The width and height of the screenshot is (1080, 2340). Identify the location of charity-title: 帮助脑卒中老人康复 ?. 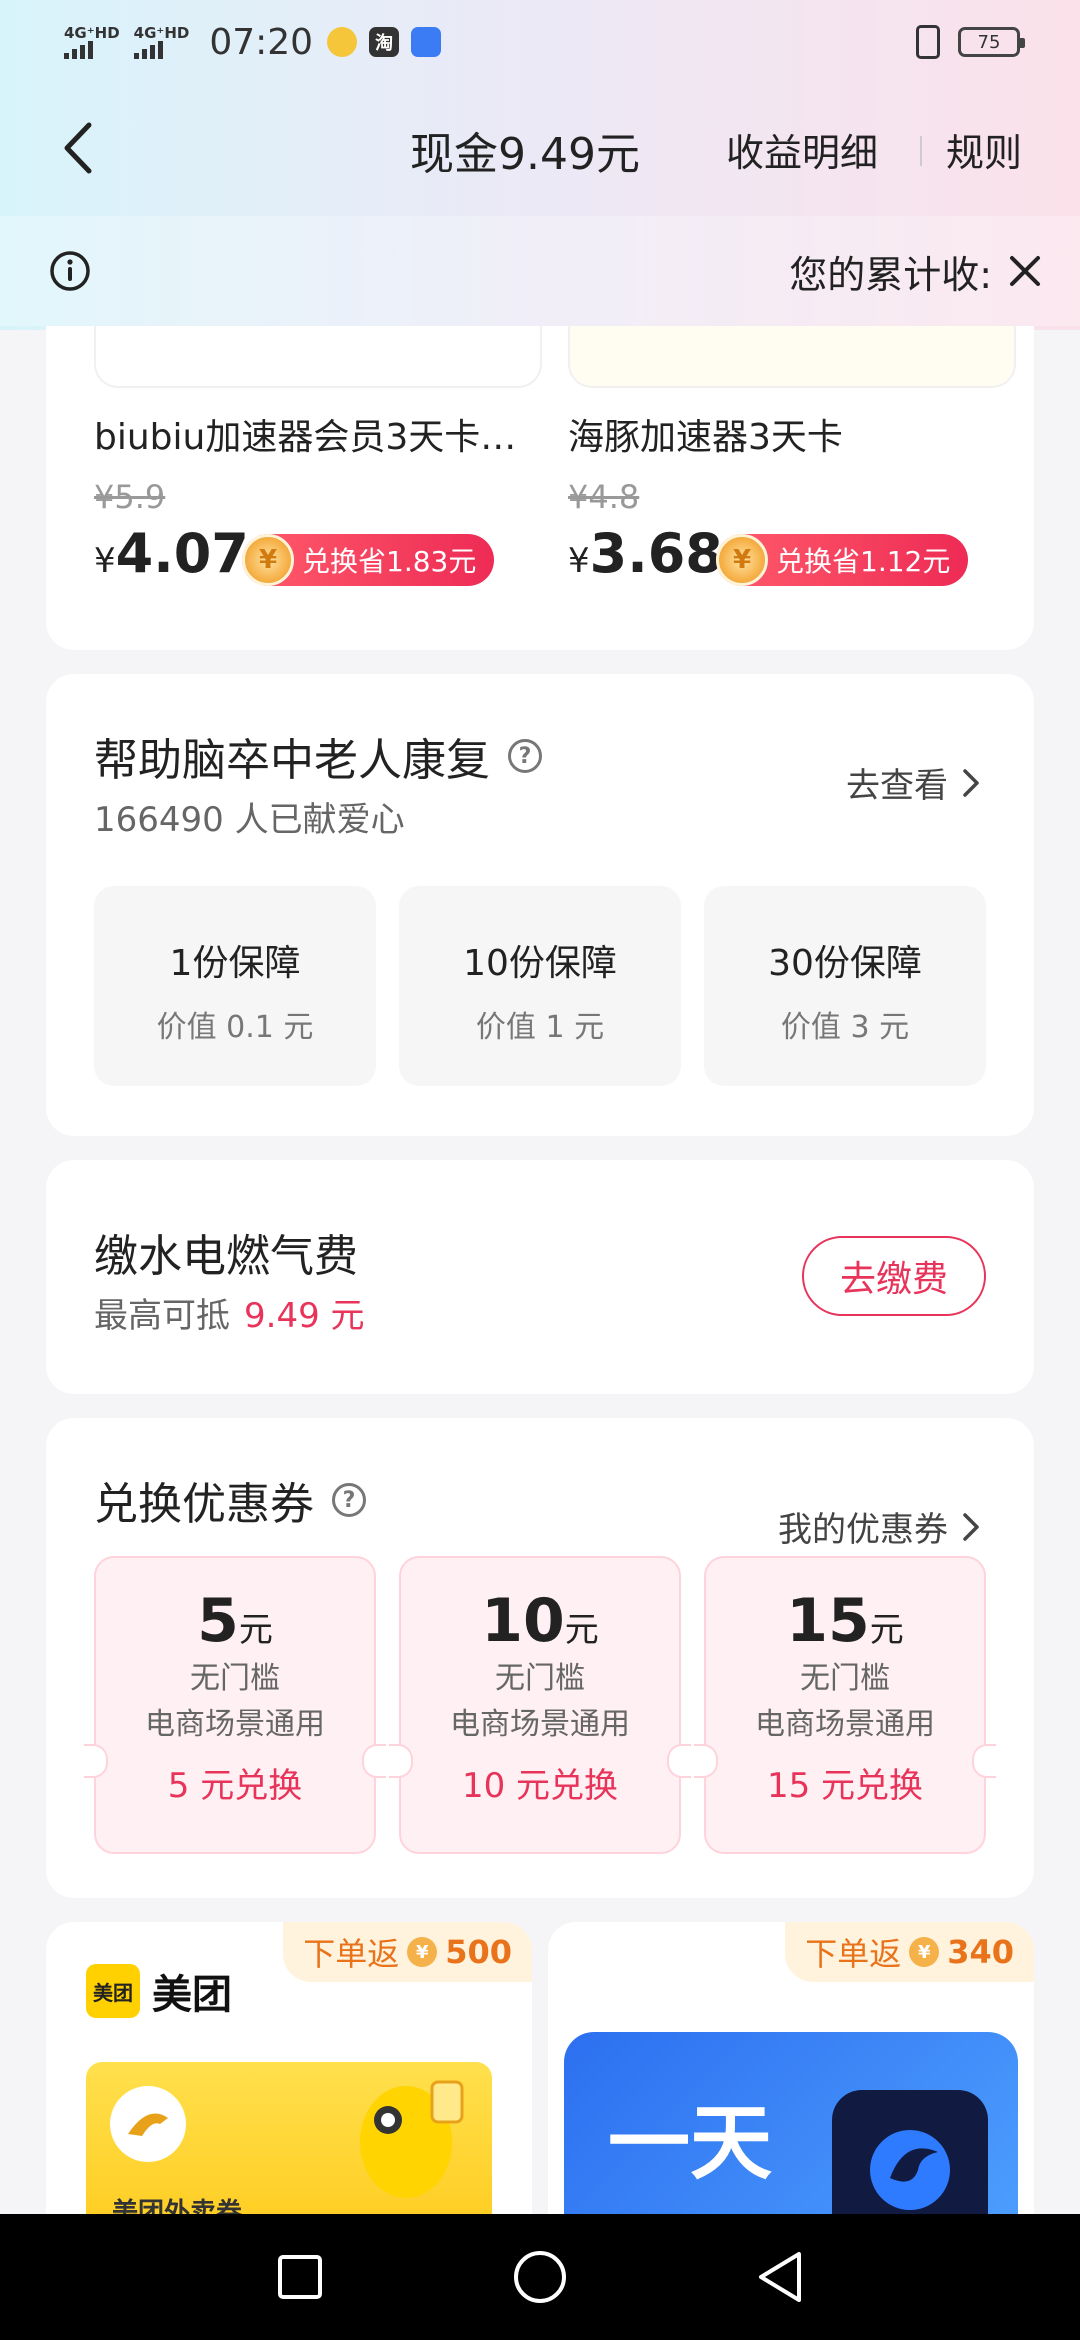
(318, 756).